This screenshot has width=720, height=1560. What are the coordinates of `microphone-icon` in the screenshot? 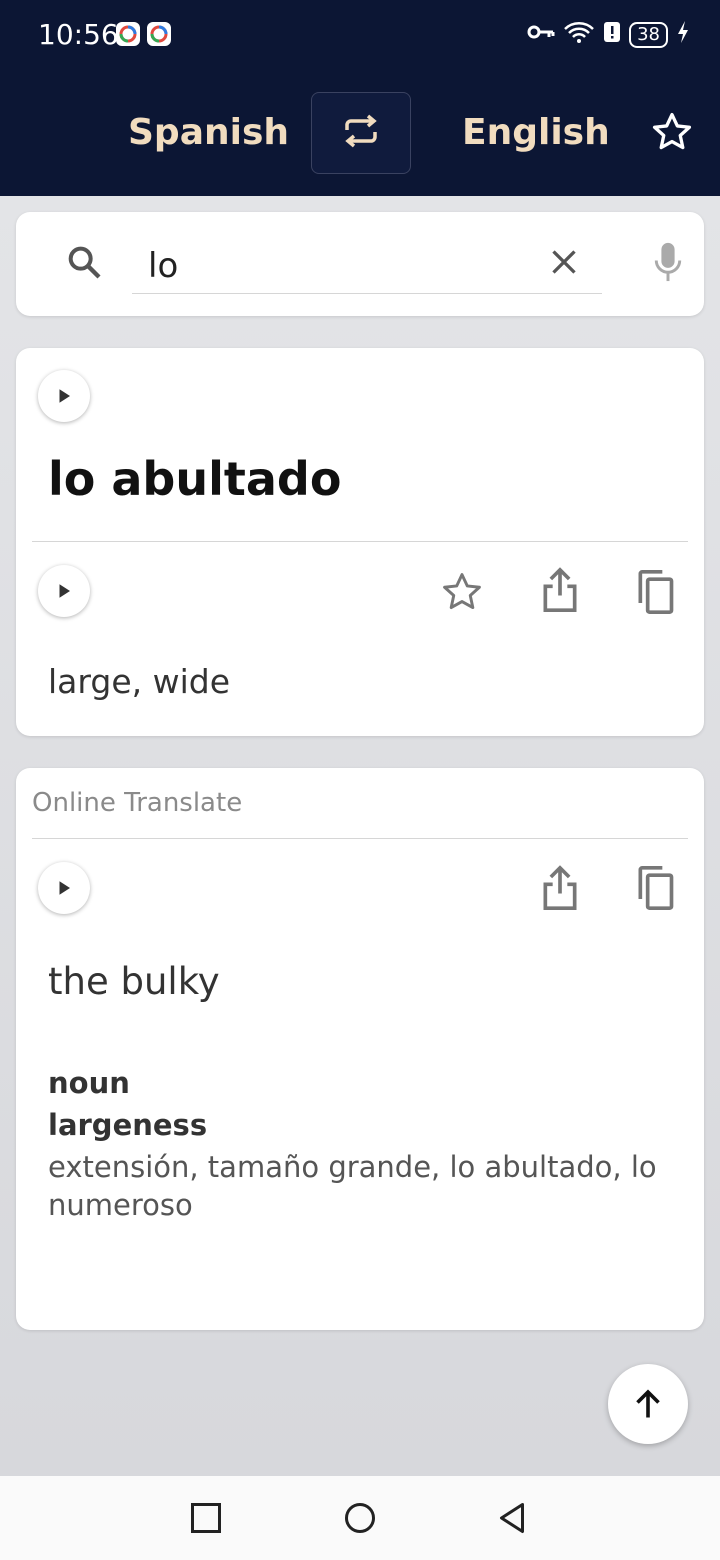 It's located at (668, 262).